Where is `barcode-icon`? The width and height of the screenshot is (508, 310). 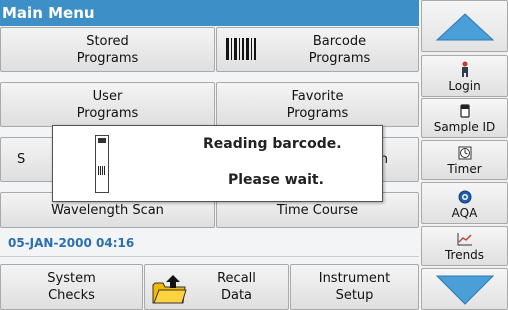
barcode-icon is located at coordinates (241, 49).